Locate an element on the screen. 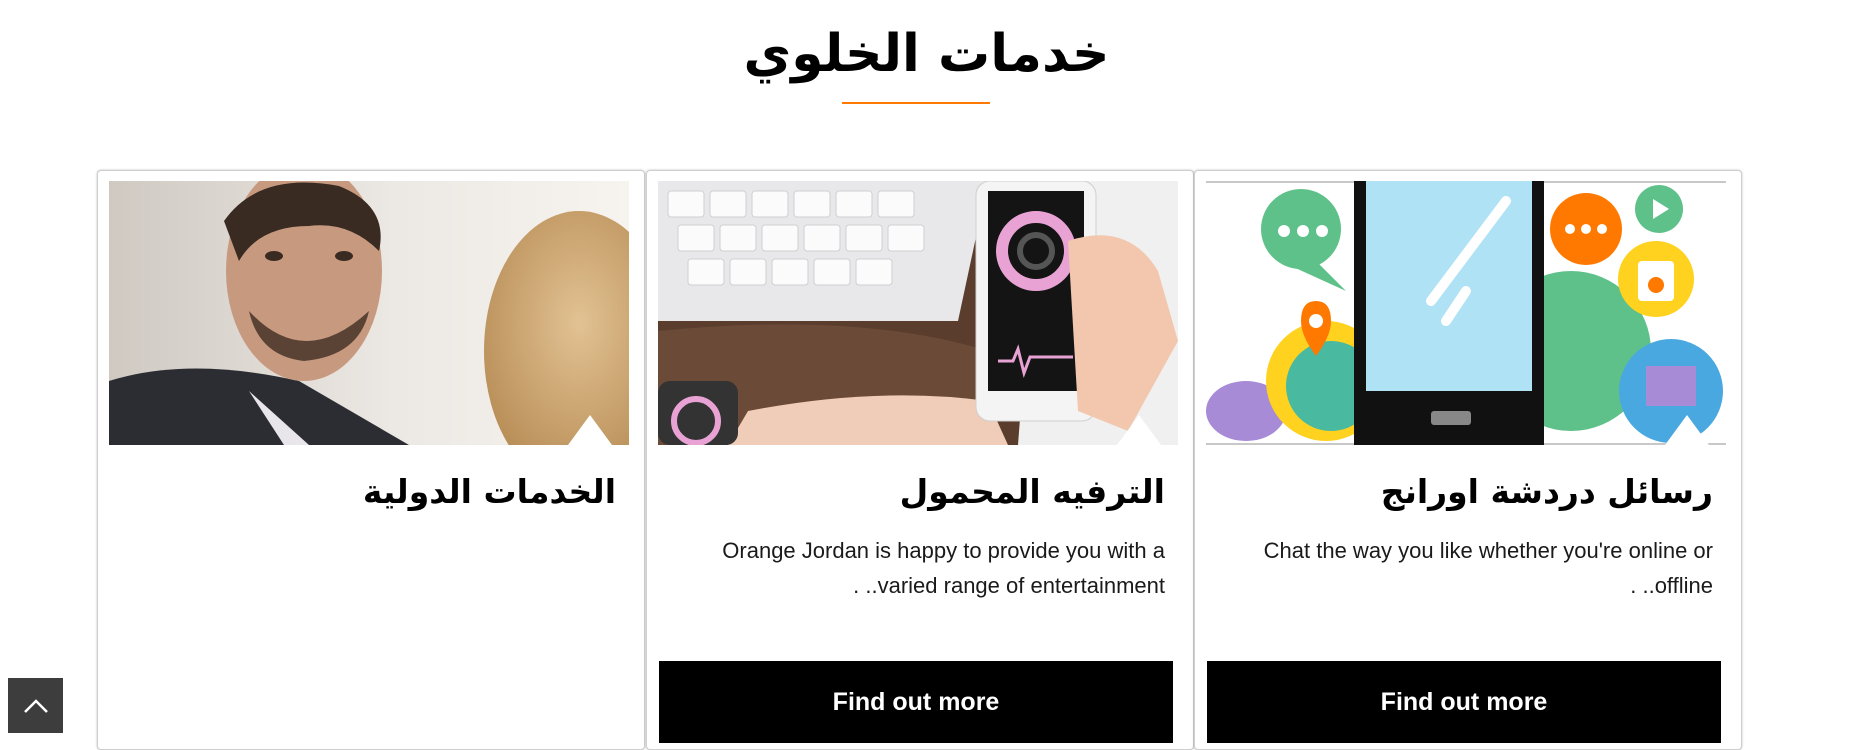  card-title: الترفيه المحمول is located at coordinates (1032, 492).